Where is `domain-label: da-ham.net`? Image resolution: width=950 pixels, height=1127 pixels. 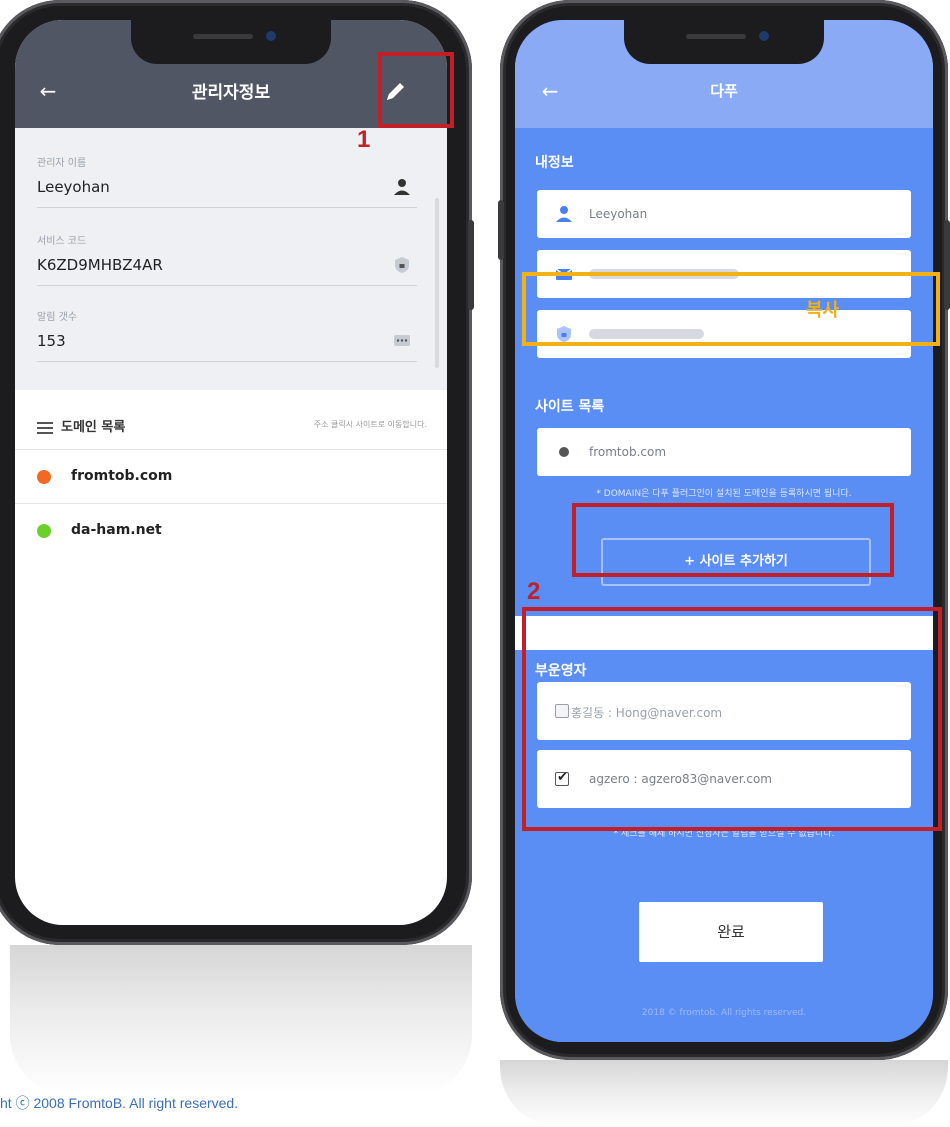
domain-label: da-ham.net is located at coordinates (116, 530).